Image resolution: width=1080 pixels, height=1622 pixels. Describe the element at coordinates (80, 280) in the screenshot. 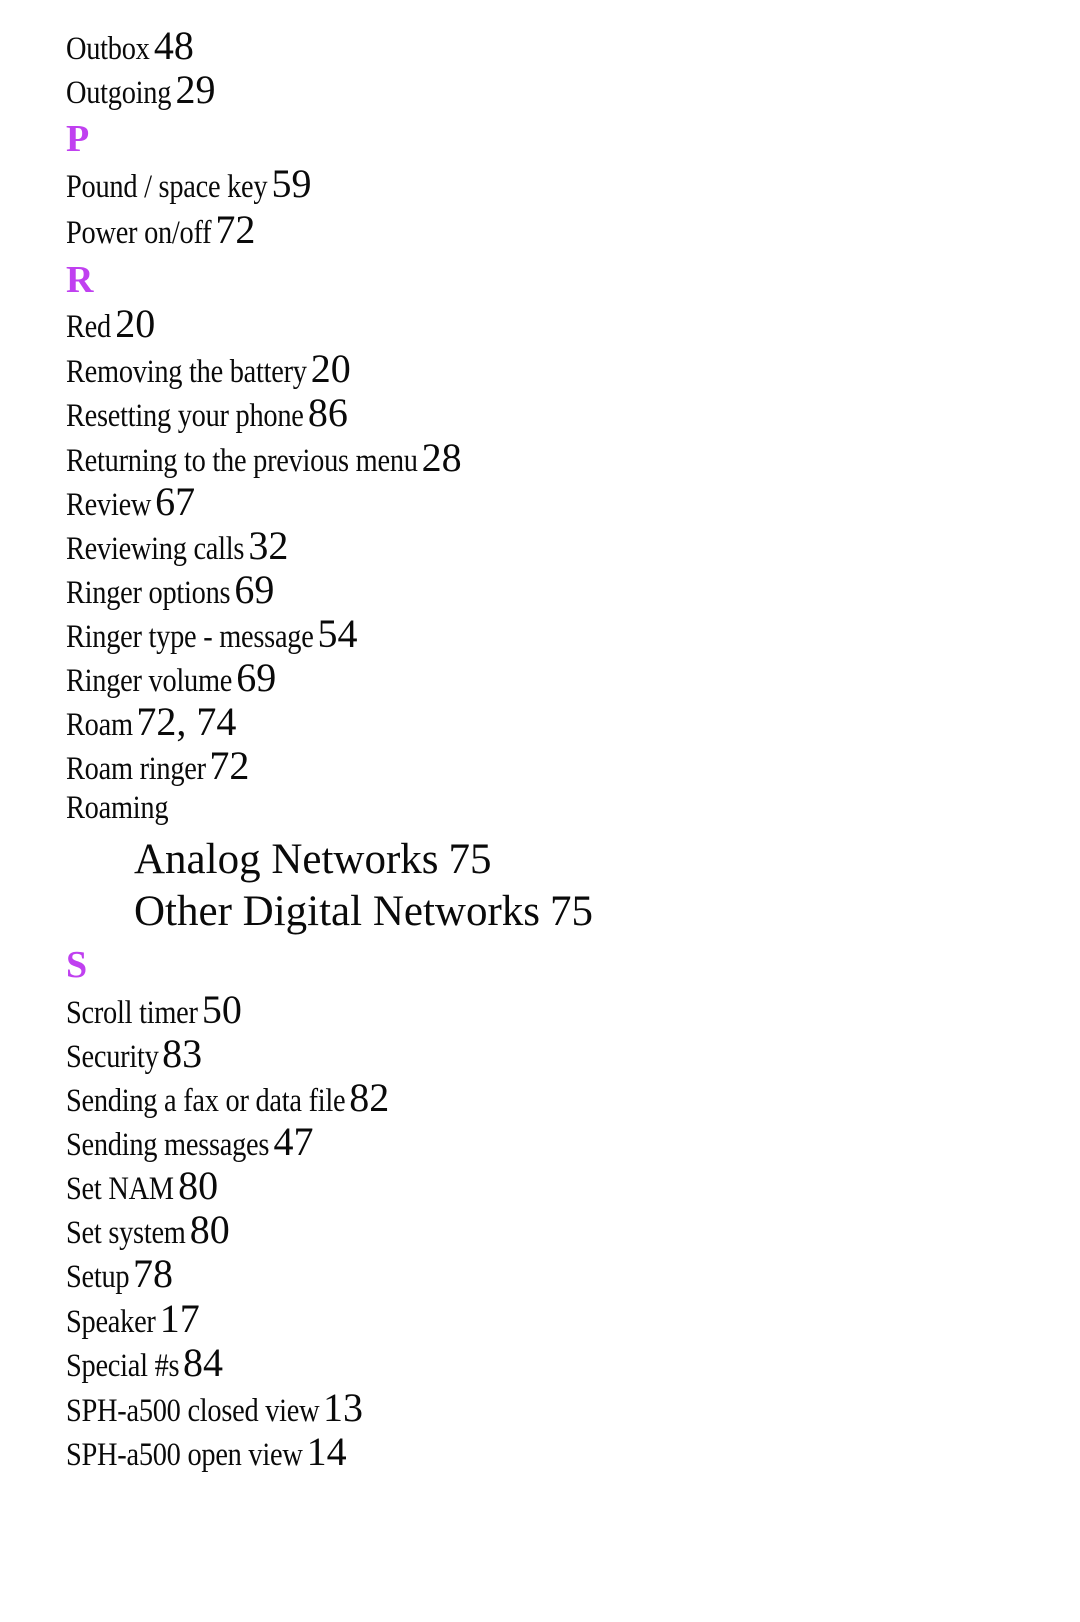

I see `section-letter-r: R` at that location.